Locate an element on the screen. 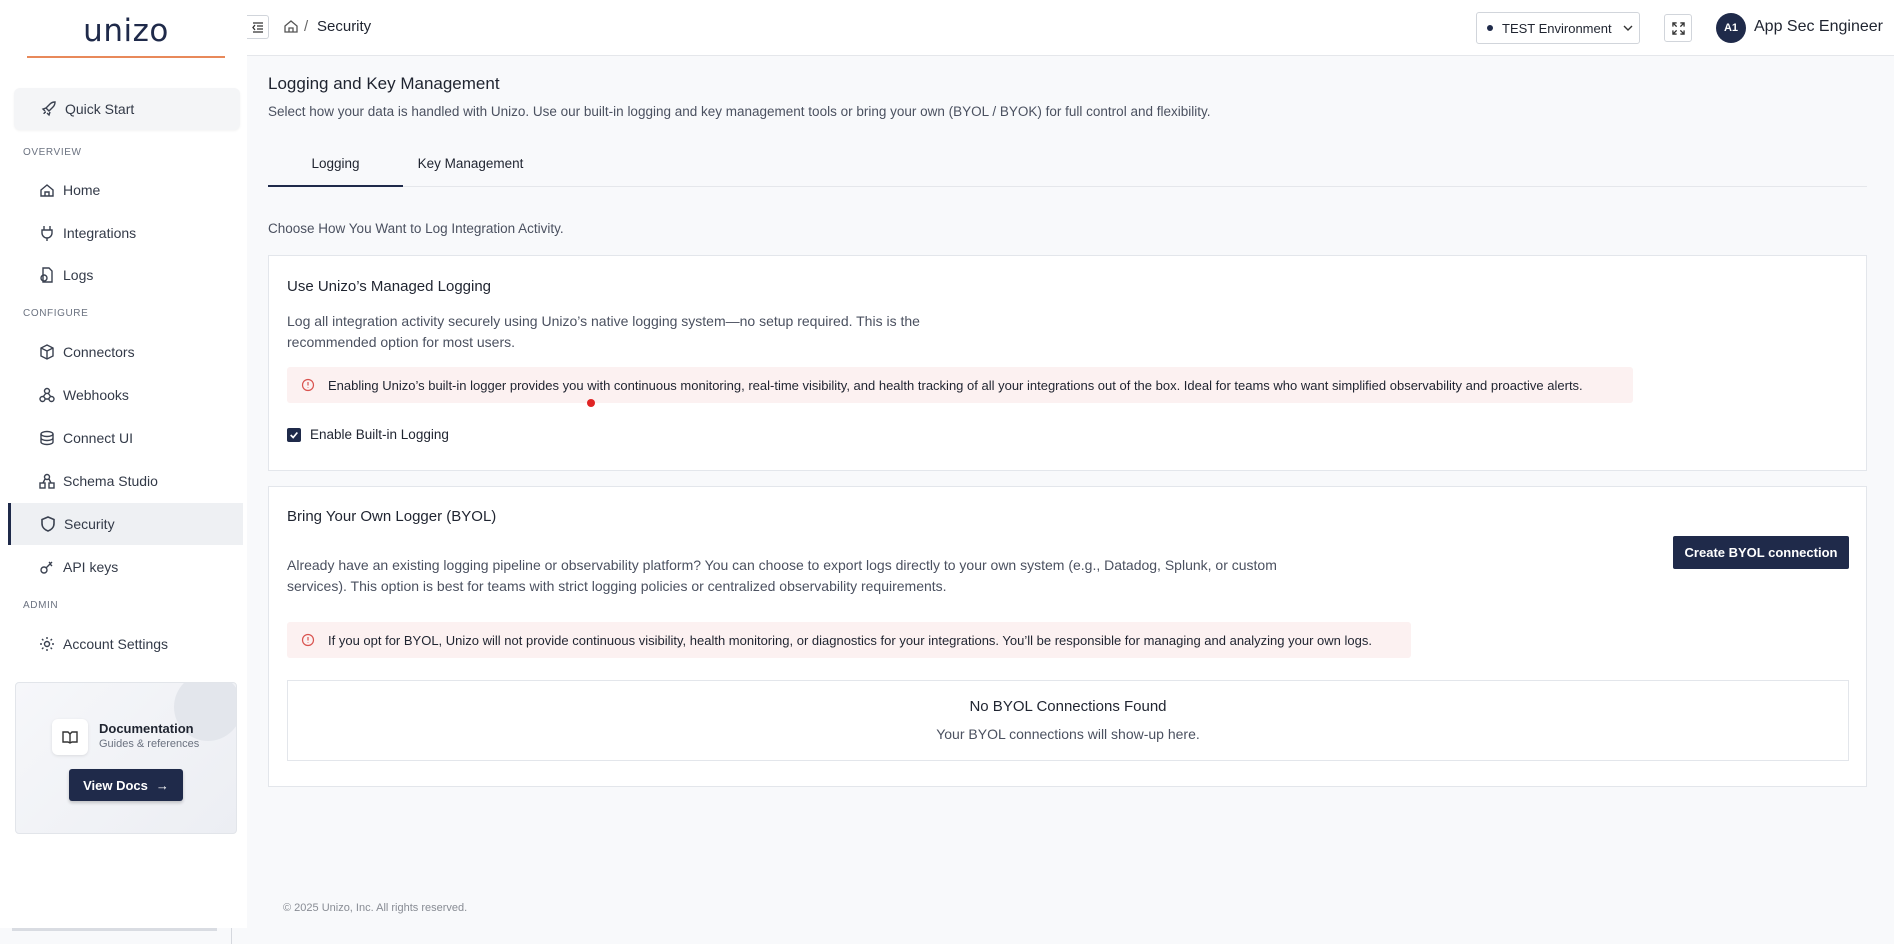  section-overview: OVERVIEW is located at coordinates (52, 152).